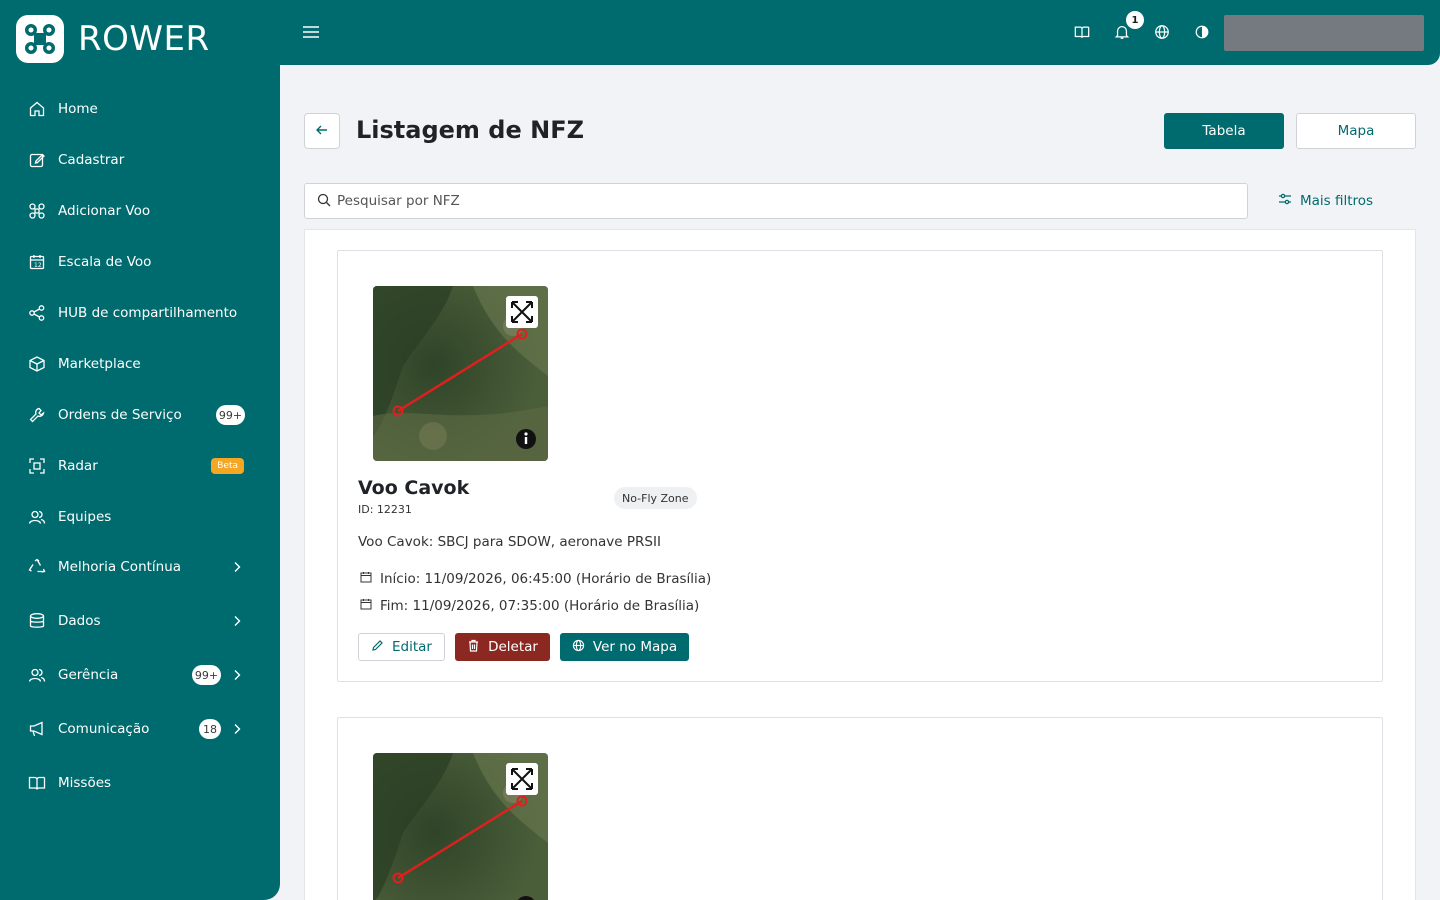 The image size is (1440, 900). Describe the element at coordinates (79, 621) in the screenshot. I see `sidebar-item-label: Dados` at that location.